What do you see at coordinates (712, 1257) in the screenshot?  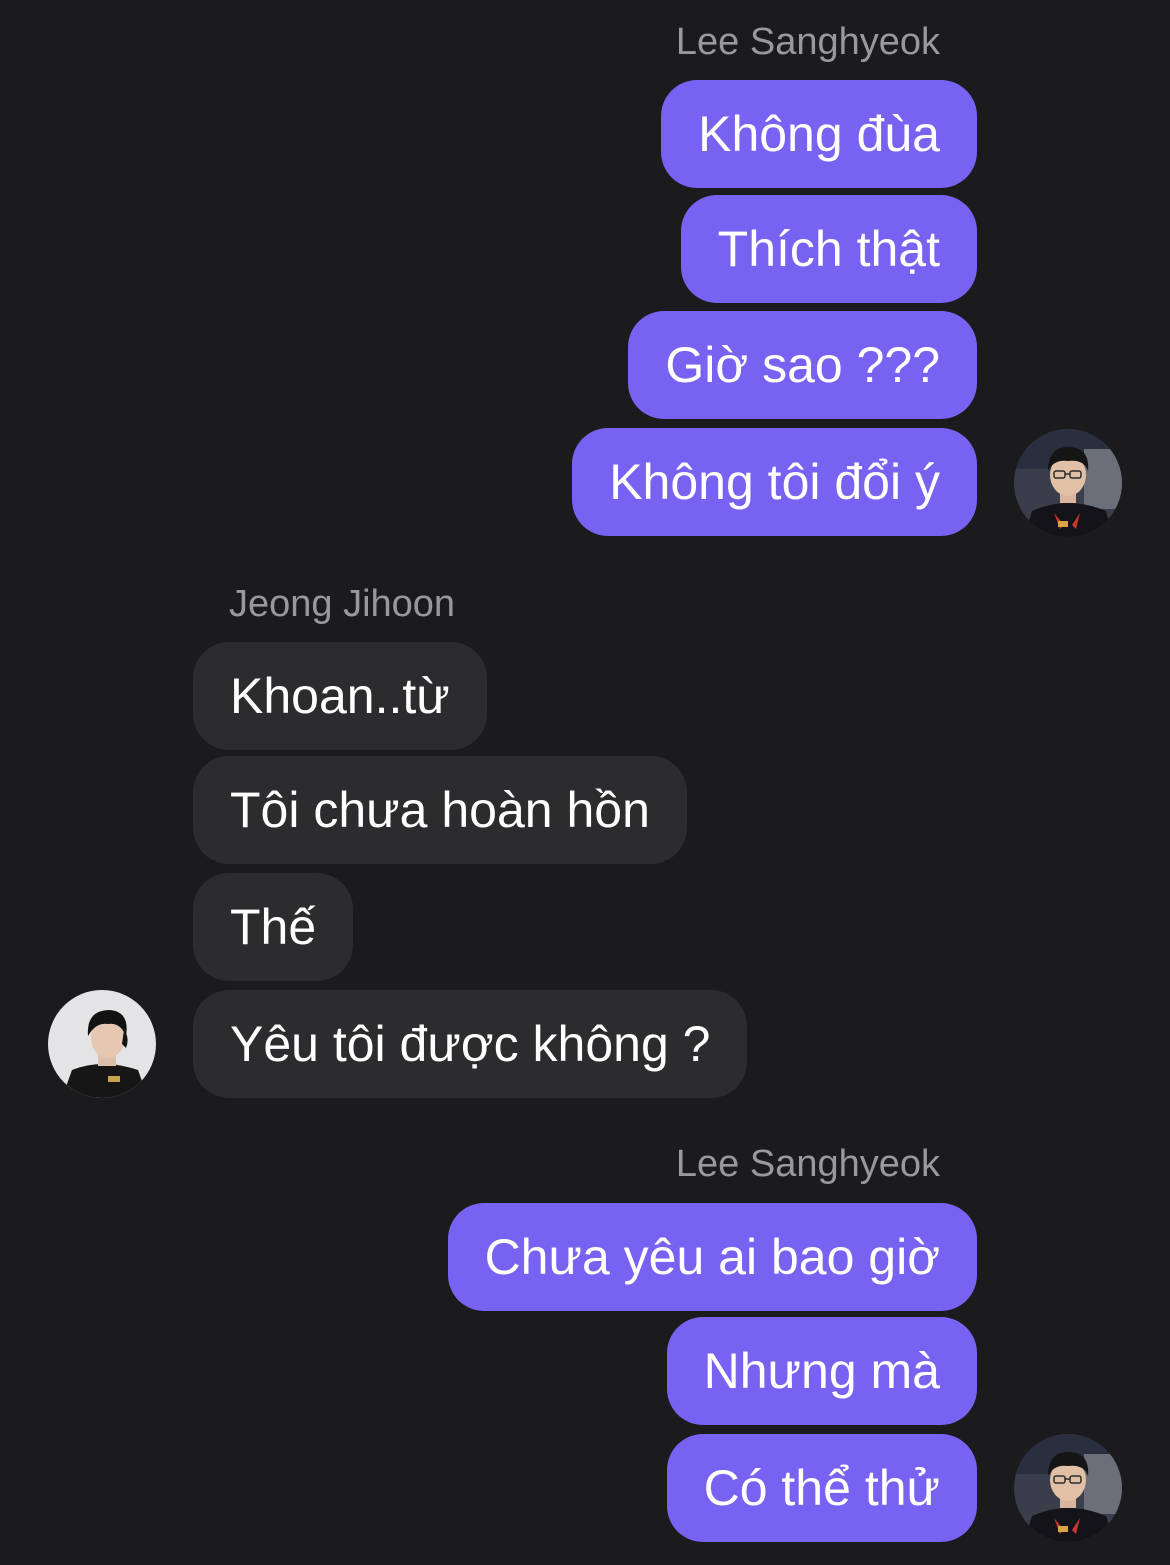 I see `outgoing-message-bubble: Chưa yêu ai bao giờ` at bounding box center [712, 1257].